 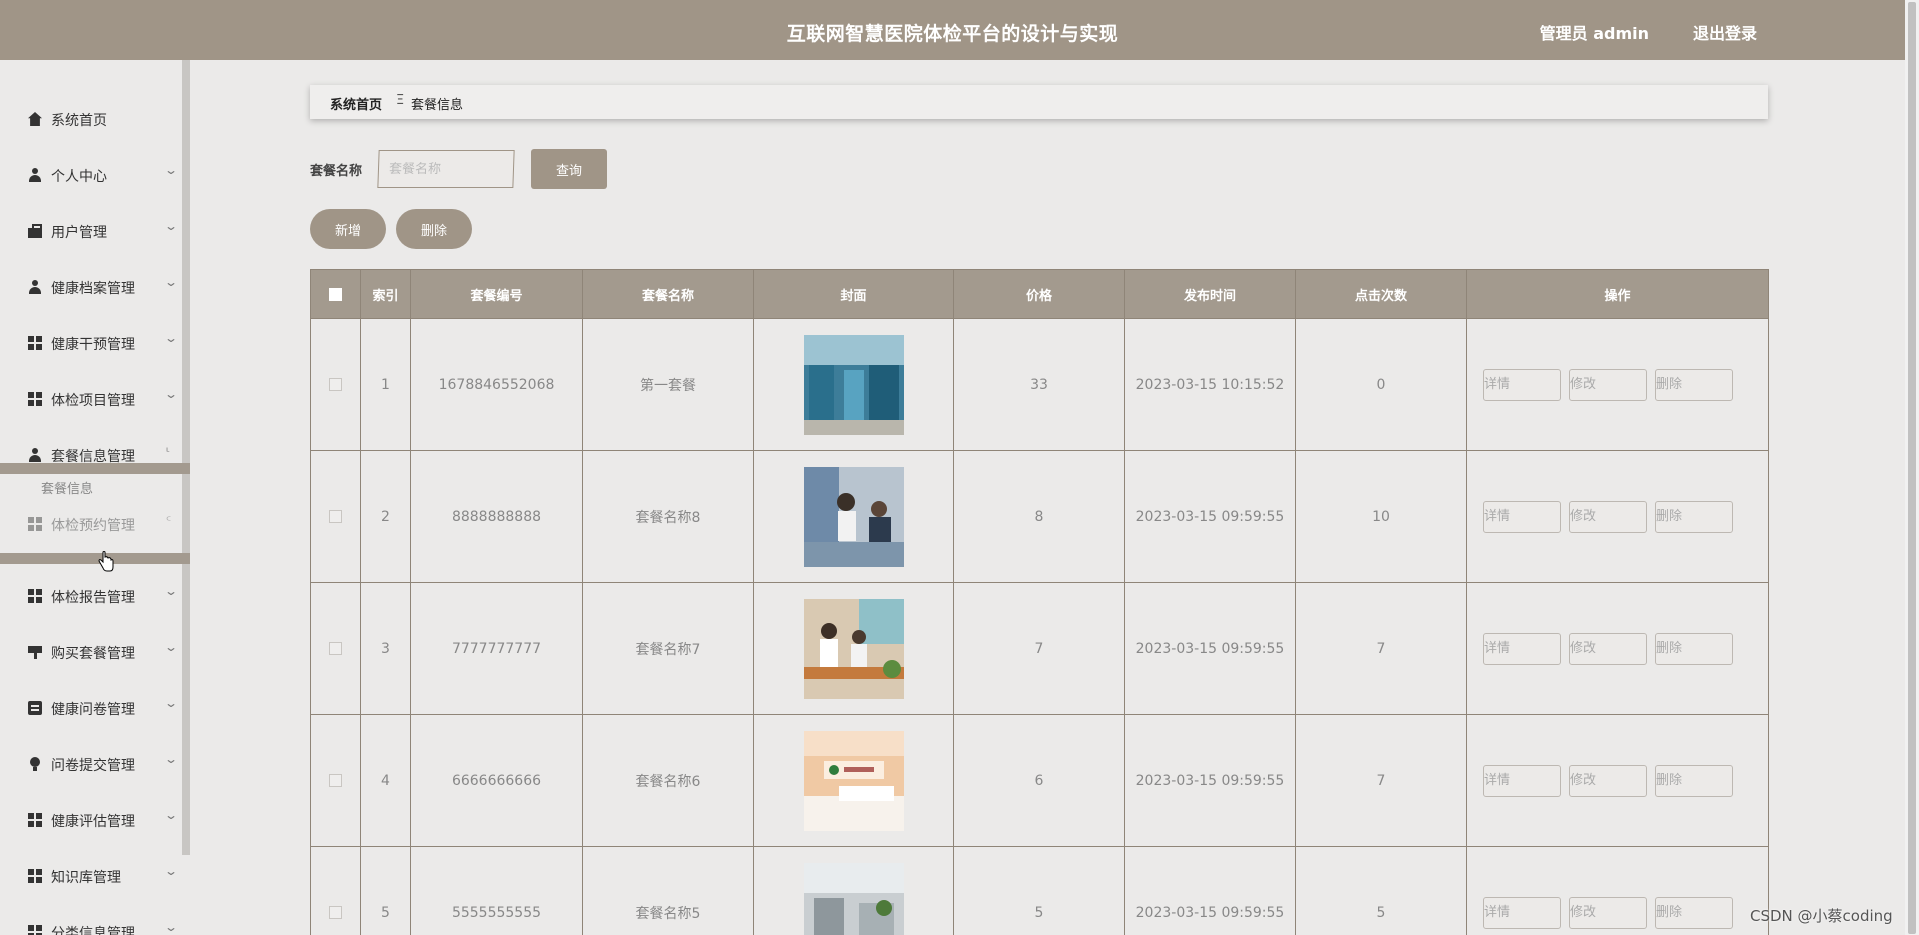 What do you see at coordinates (496, 516) in the screenshot?
I see `code-cell: 8888888888` at bounding box center [496, 516].